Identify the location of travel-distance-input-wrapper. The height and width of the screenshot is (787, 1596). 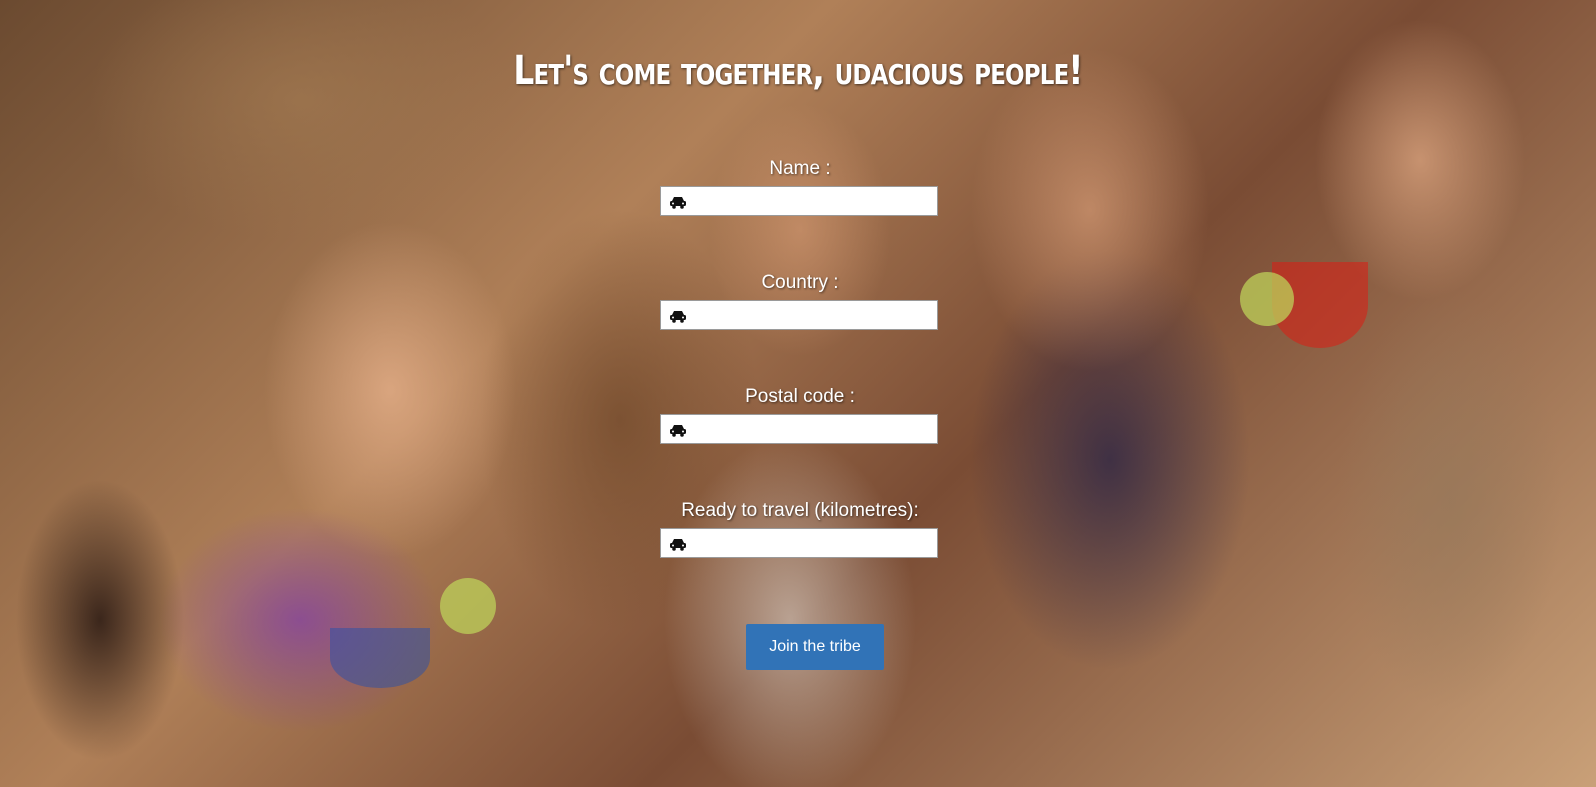
(799, 543).